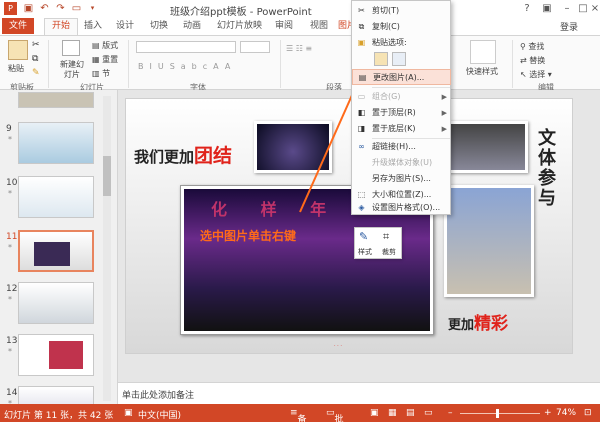  What do you see at coordinates (359, 393) in the screenshot?
I see `notes-pane: 单击此处添加备注` at bounding box center [359, 393].